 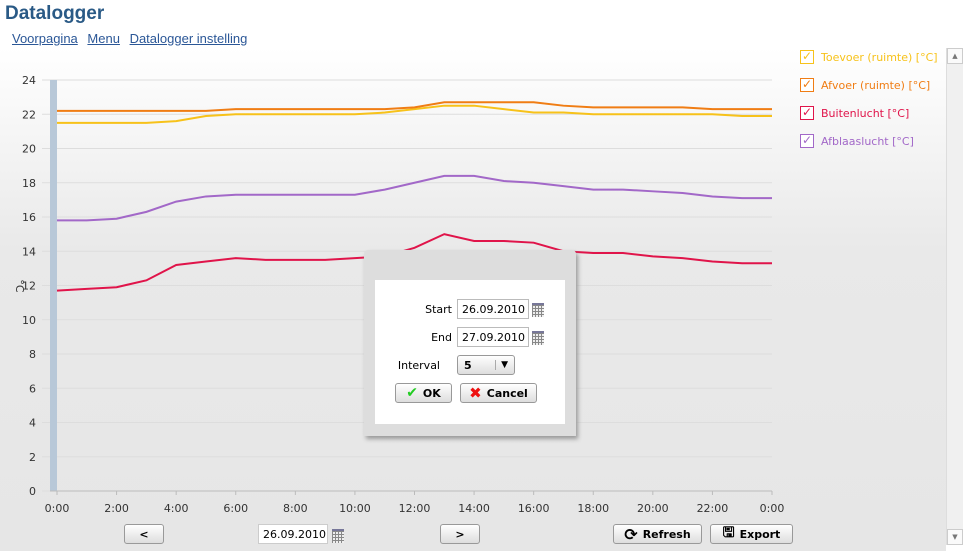 I want to click on date-input: 26.09.2010, so click(x=293, y=534).